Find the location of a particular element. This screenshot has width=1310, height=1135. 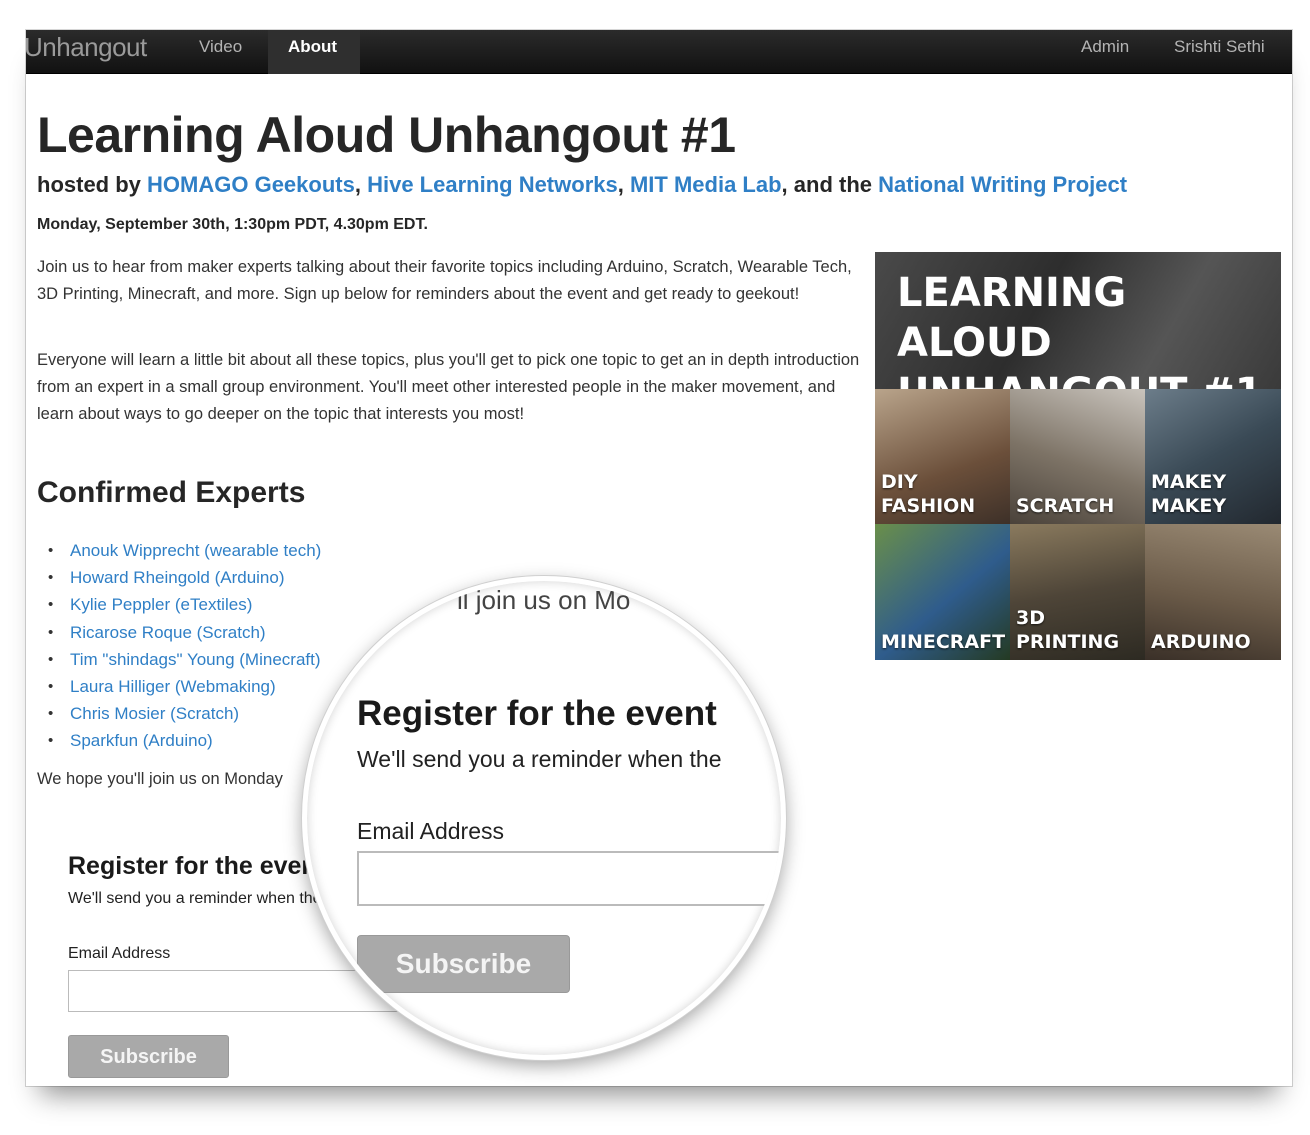

tile-label: 3D PRINTING is located at coordinates (1067, 630).